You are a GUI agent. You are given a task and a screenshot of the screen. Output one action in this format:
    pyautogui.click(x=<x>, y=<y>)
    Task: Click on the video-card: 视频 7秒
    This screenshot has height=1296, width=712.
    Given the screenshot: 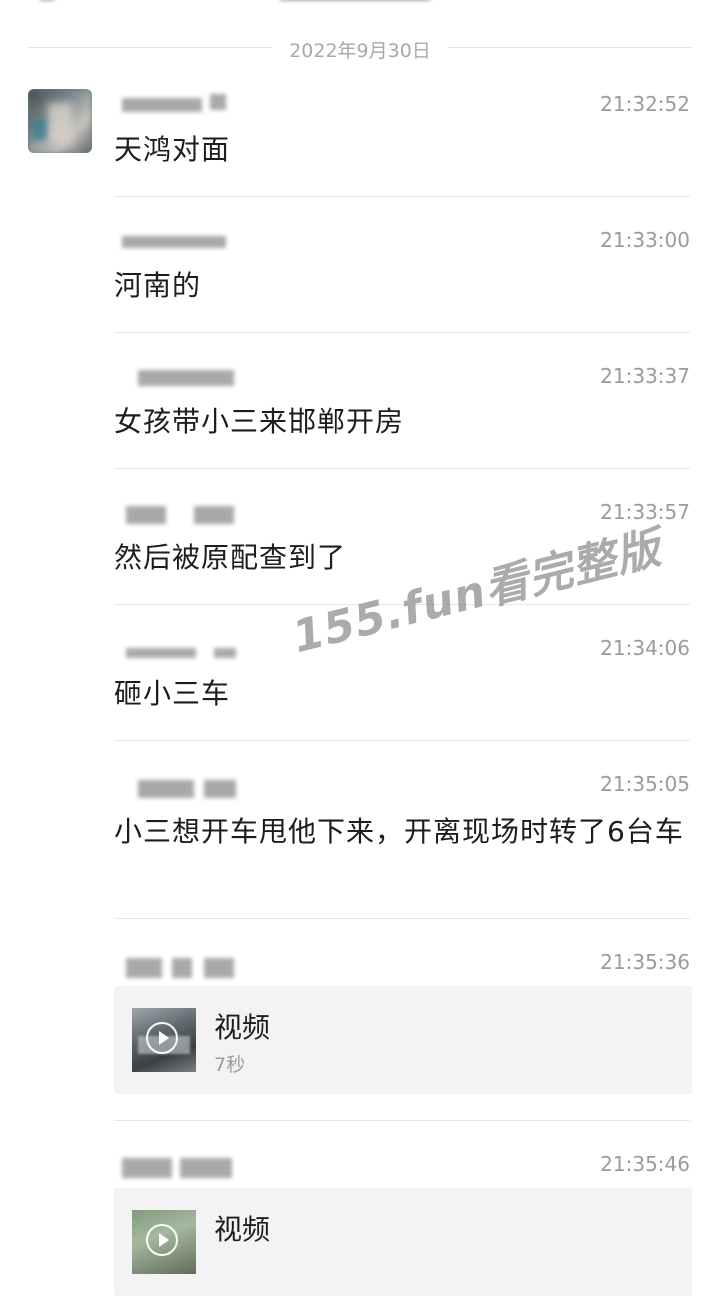 What is the action you would take?
    pyautogui.click(x=403, y=1040)
    